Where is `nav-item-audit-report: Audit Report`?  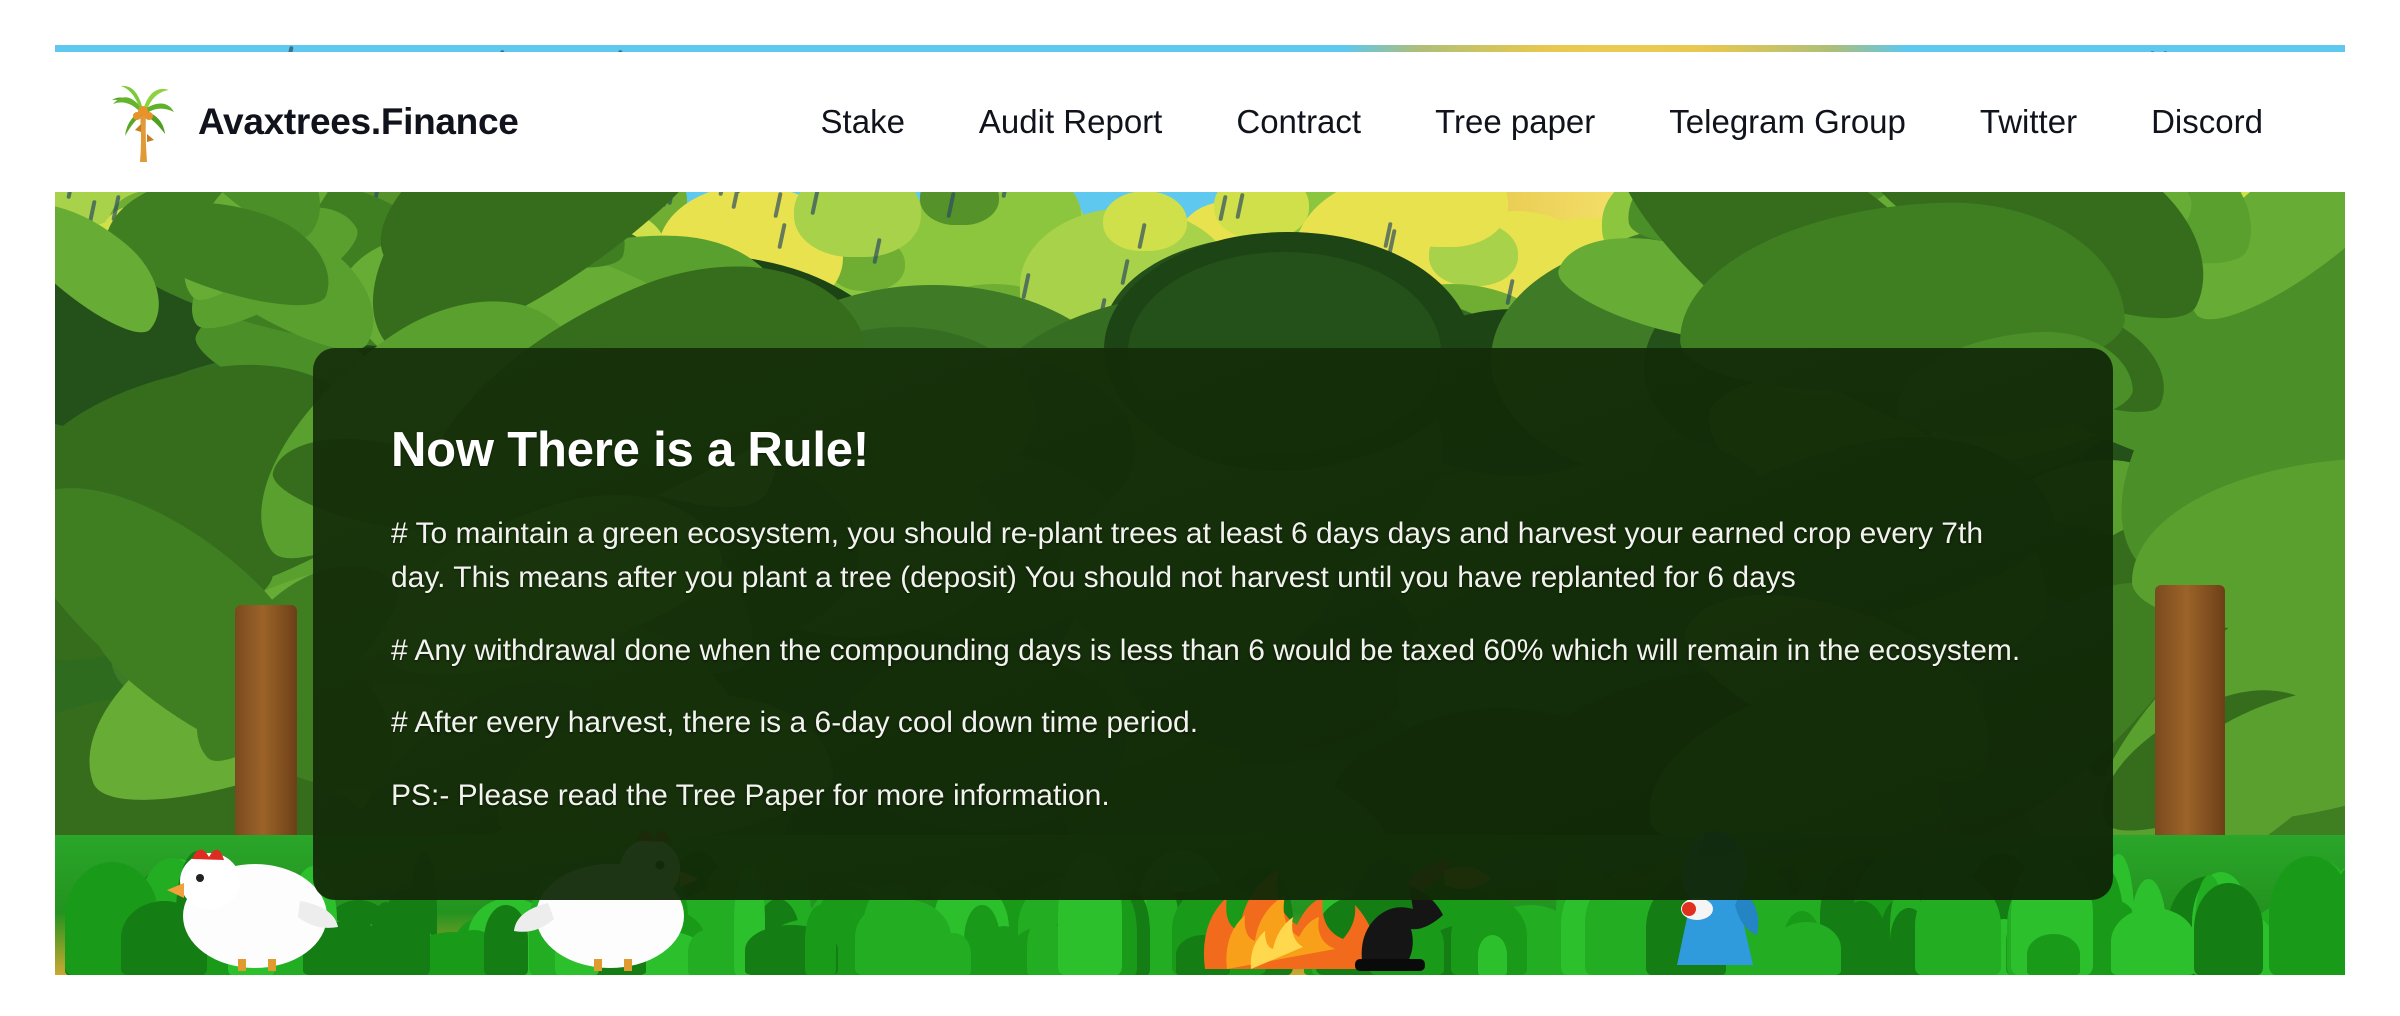
nav-item-audit-report: Audit Report is located at coordinates (1070, 122).